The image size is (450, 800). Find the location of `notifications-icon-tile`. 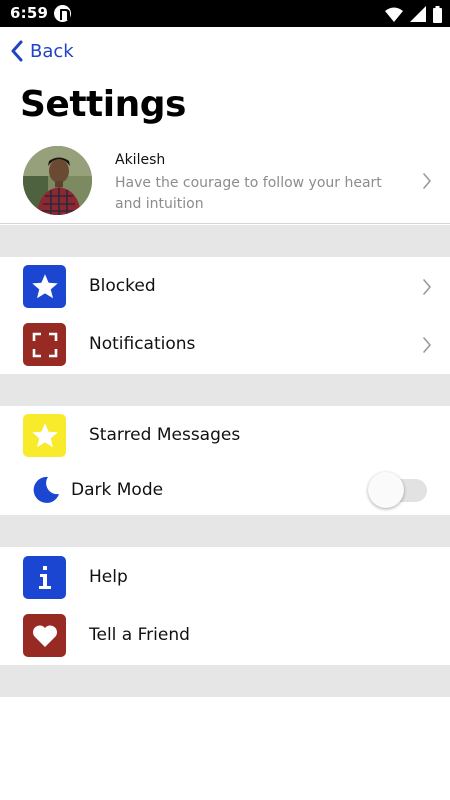

notifications-icon-tile is located at coordinates (44, 344).